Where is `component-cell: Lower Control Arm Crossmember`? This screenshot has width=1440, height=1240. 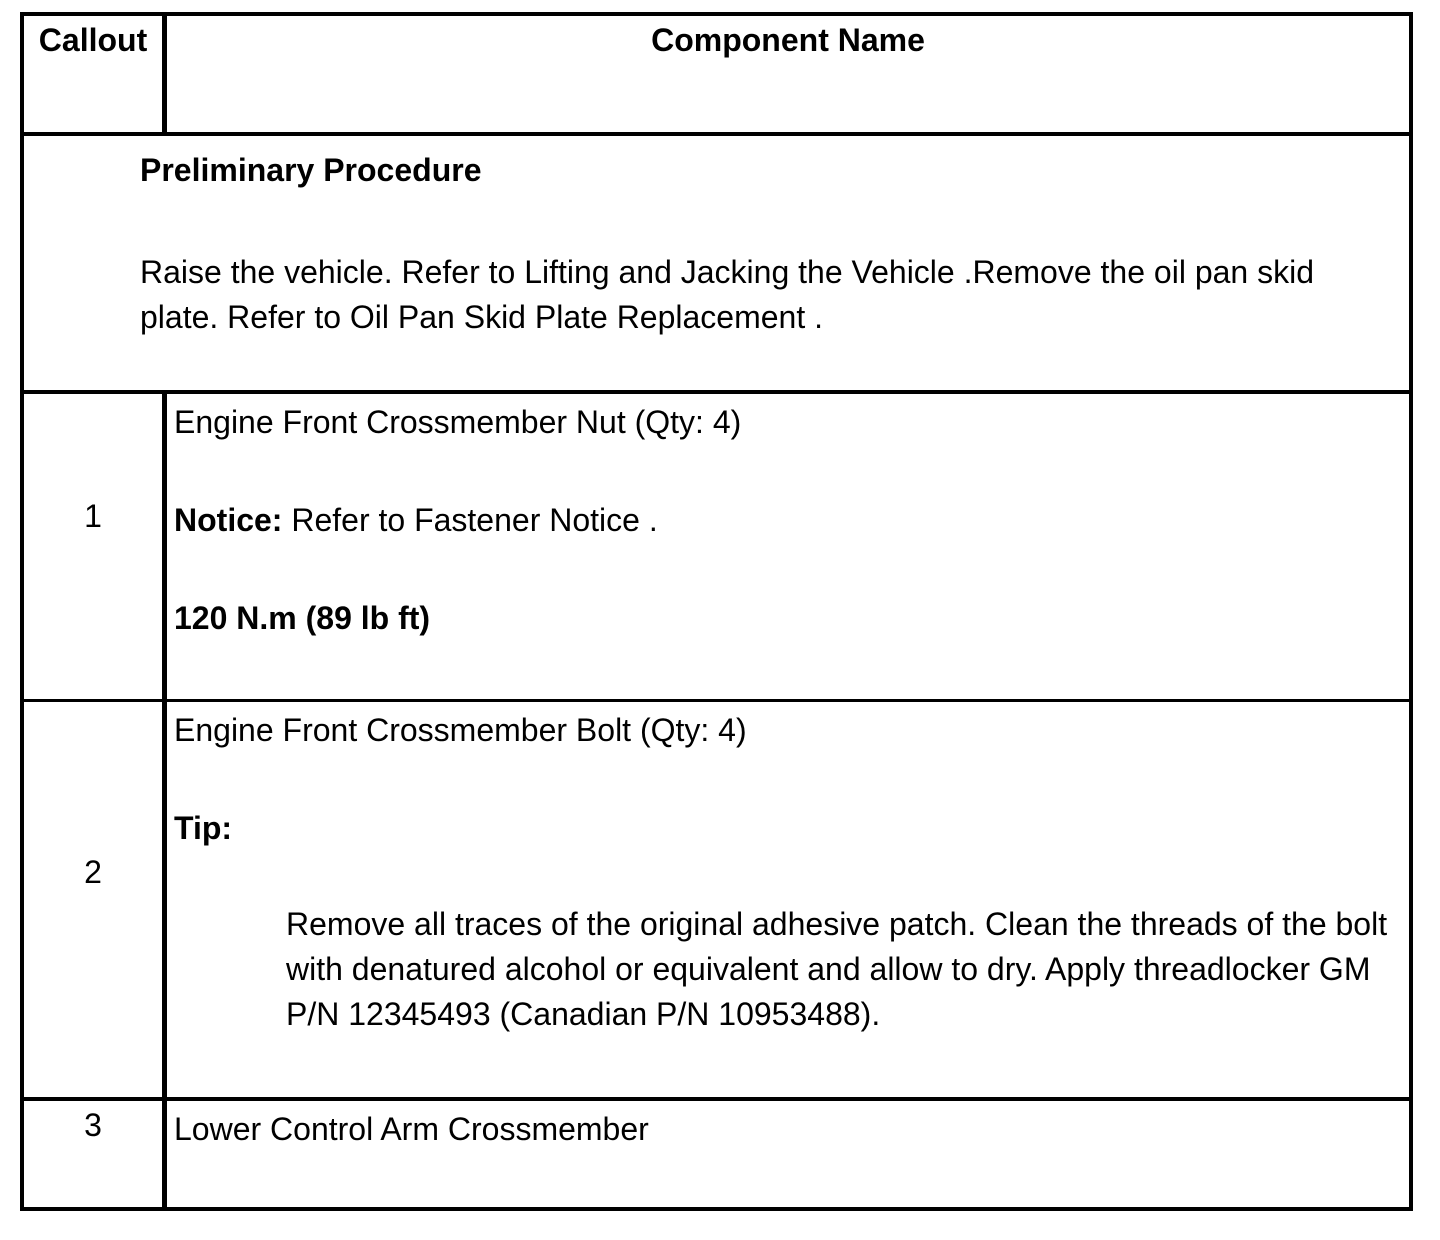 component-cell: Lower Control Arm Crossmember is located at coordinates (786, 1154).